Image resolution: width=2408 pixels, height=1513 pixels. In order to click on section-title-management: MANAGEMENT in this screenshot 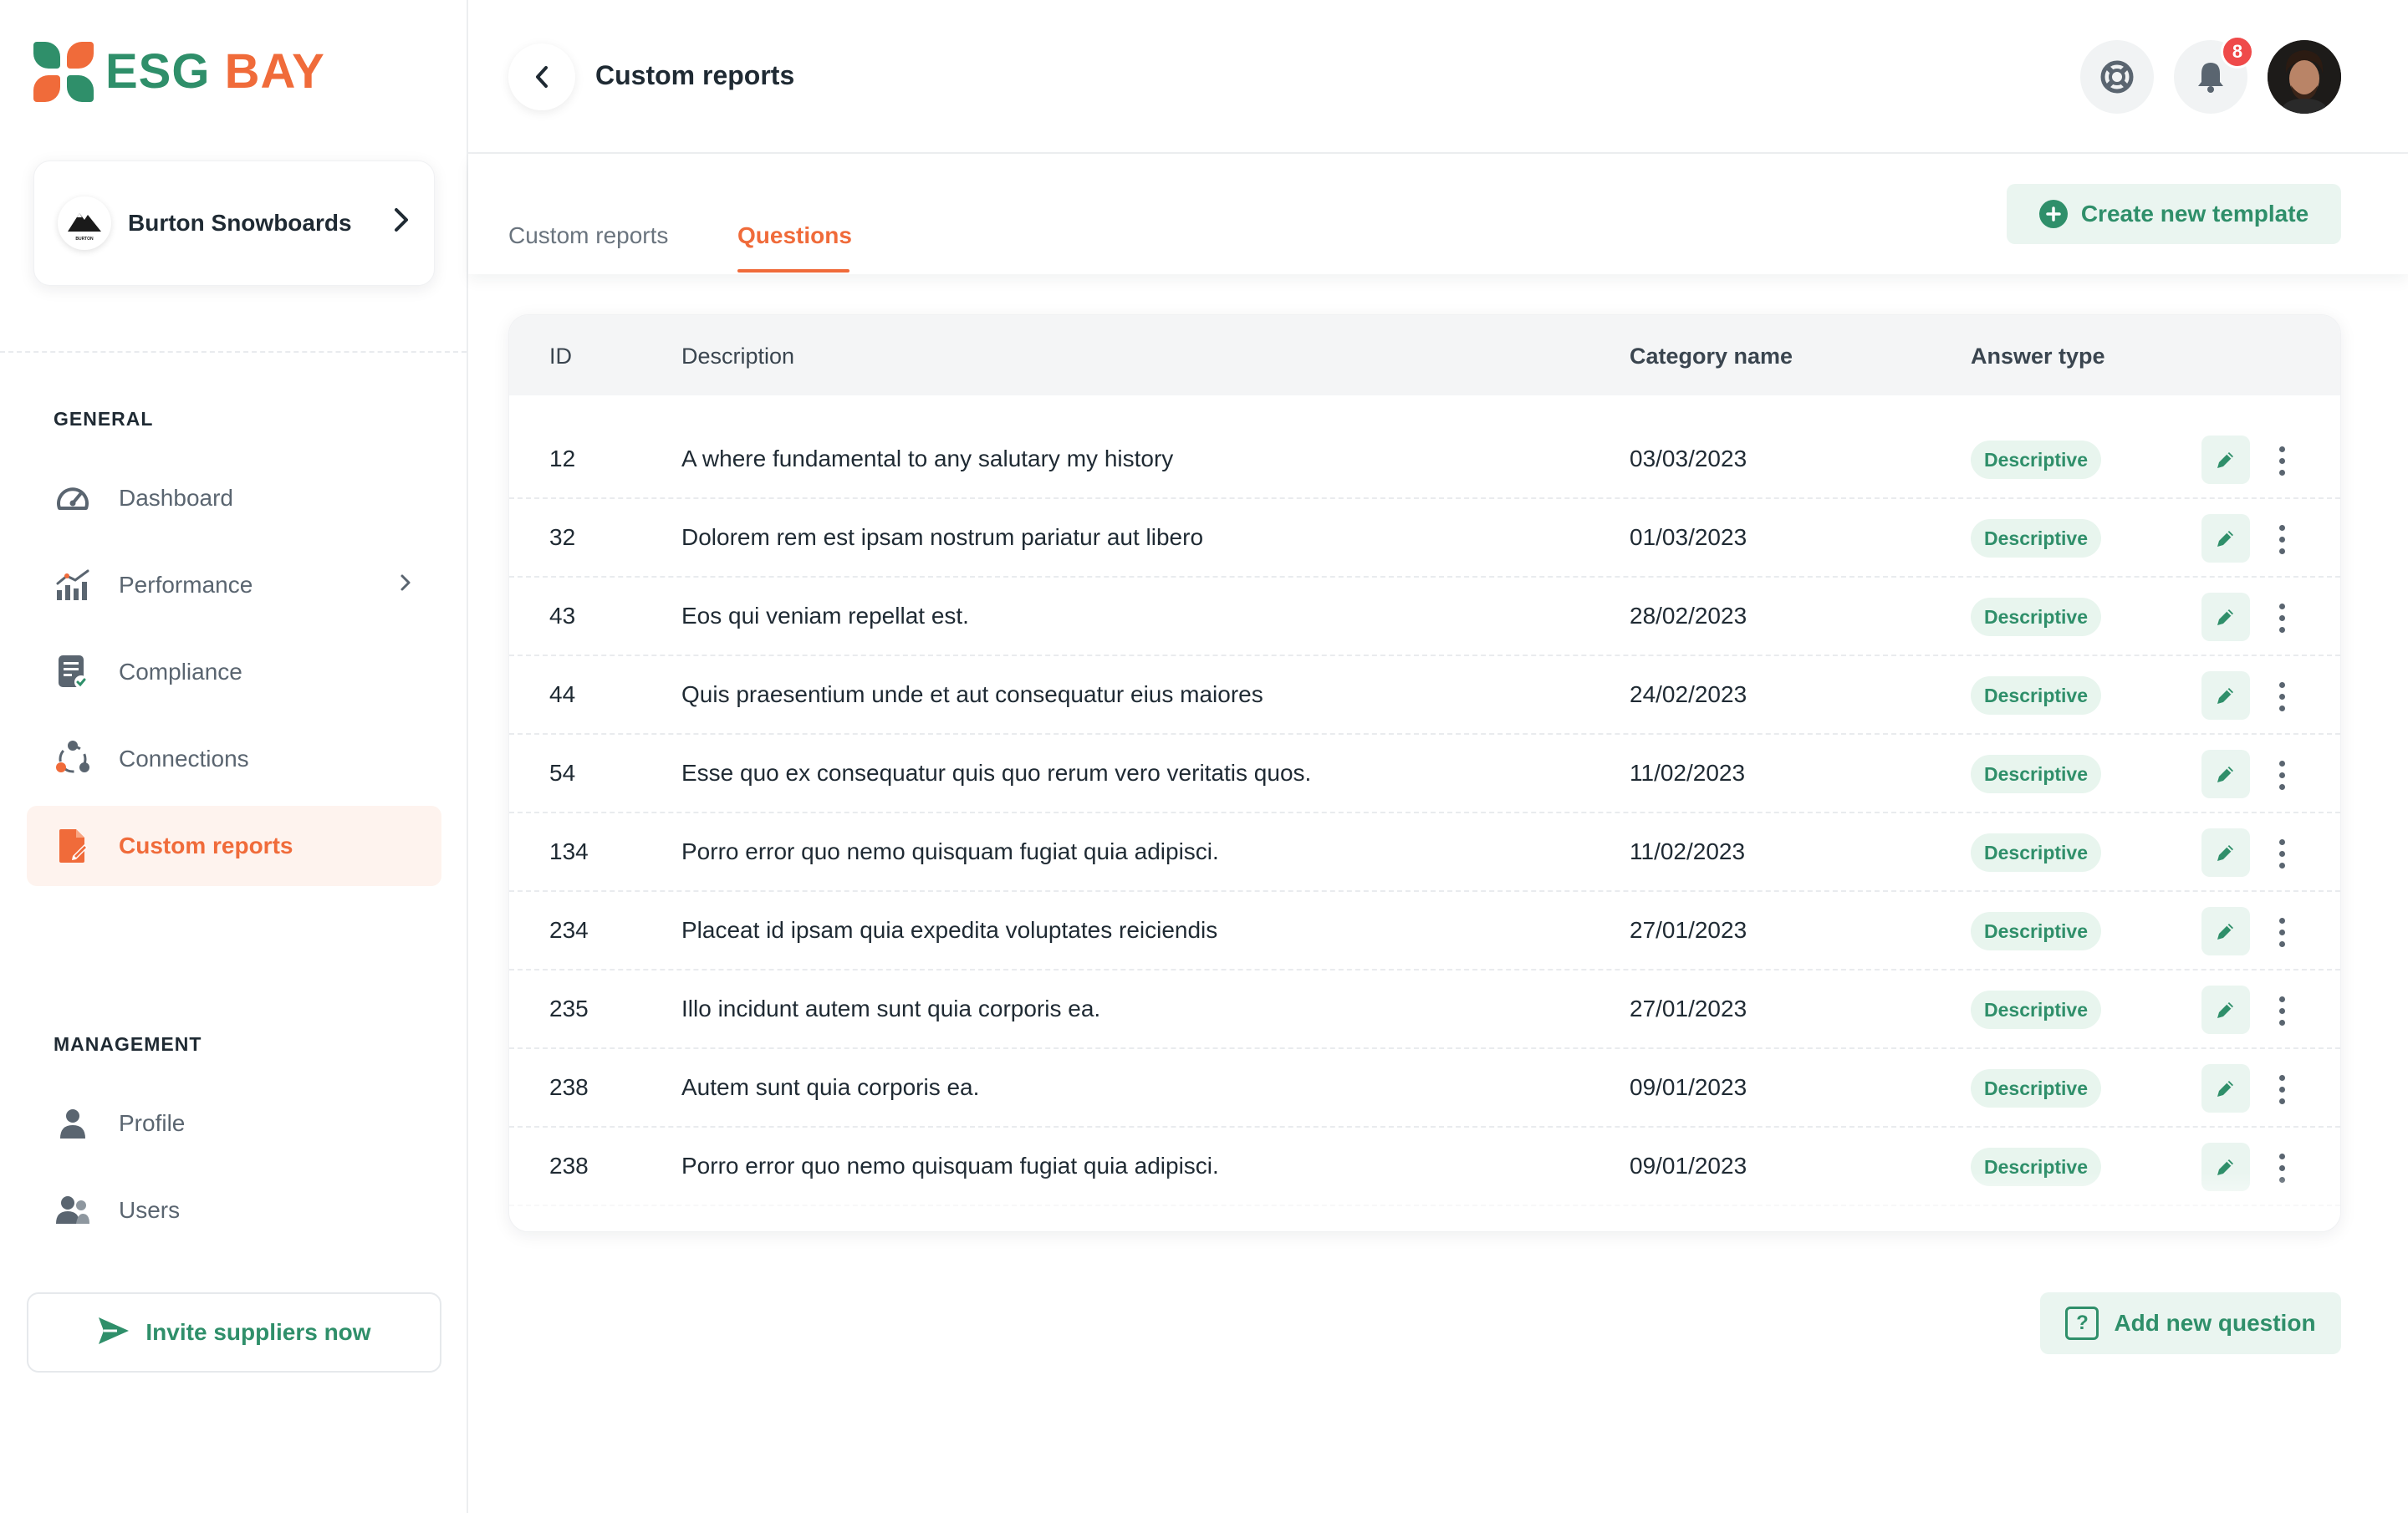, I will do `click(128, 1044)`.